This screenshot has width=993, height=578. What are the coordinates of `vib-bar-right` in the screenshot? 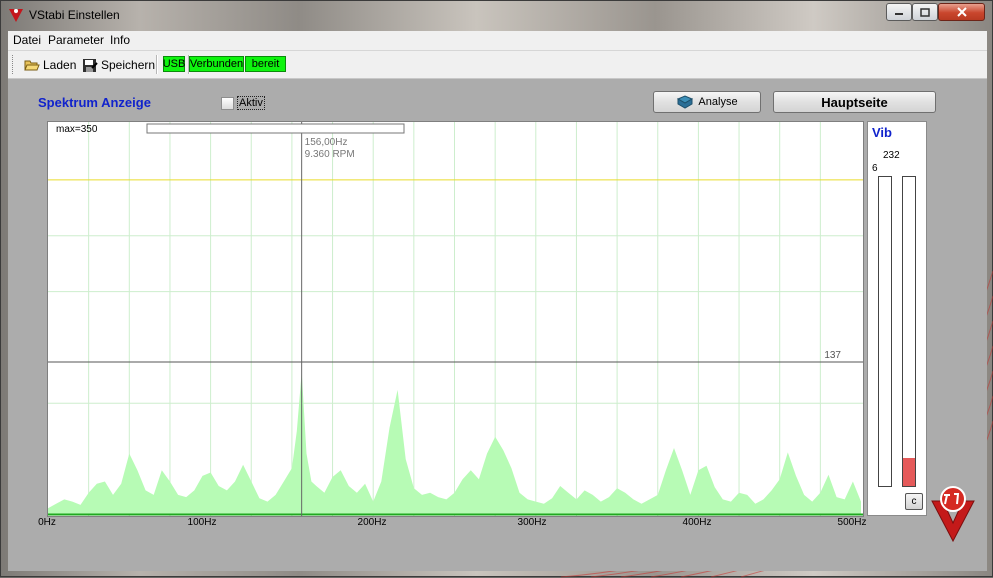 It's located at (909, 331).